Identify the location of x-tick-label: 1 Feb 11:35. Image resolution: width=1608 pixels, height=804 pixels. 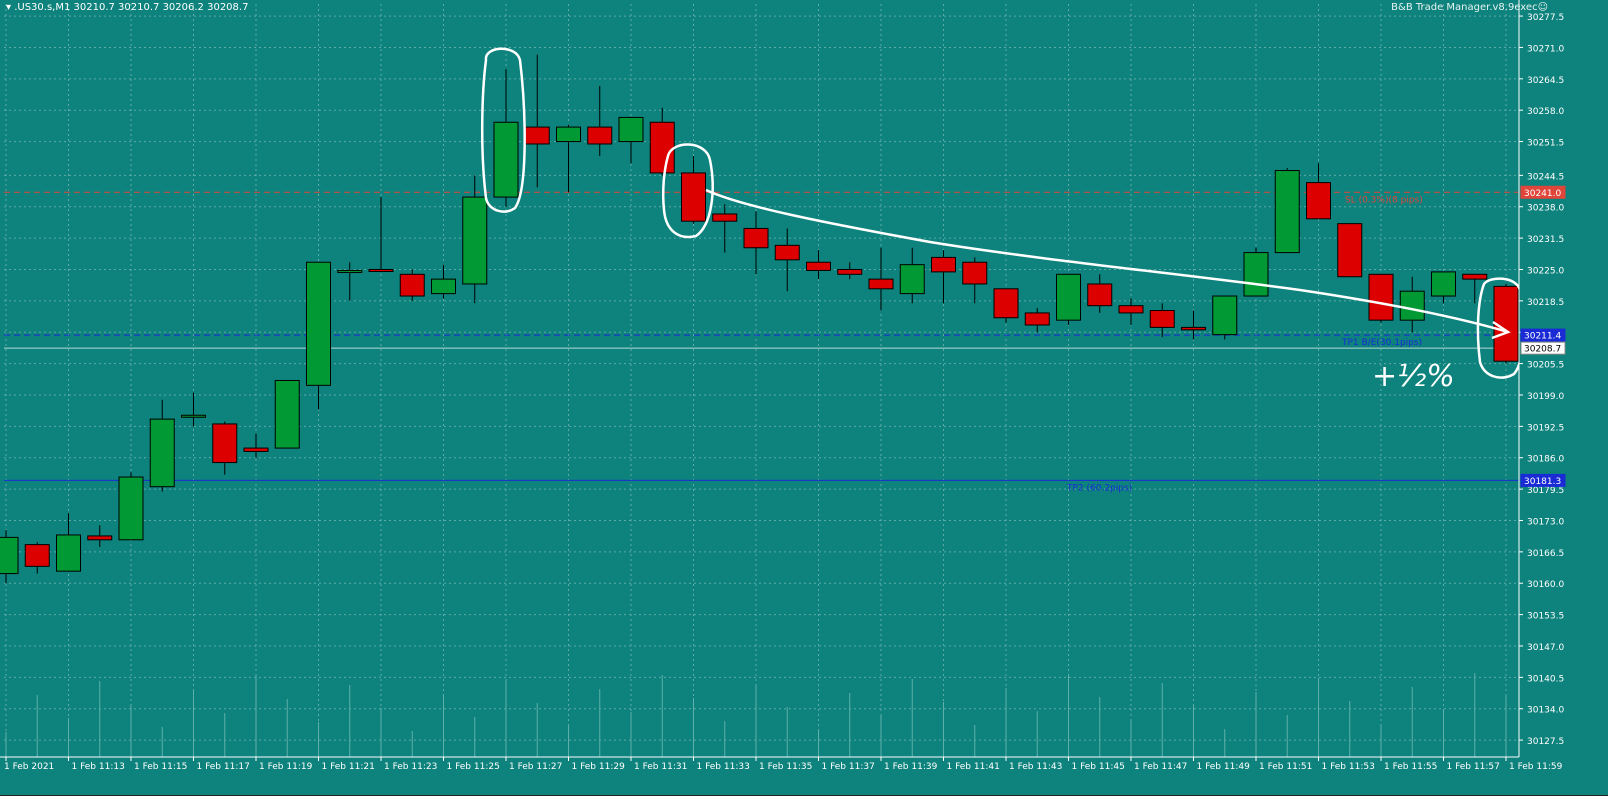
(785, 767).